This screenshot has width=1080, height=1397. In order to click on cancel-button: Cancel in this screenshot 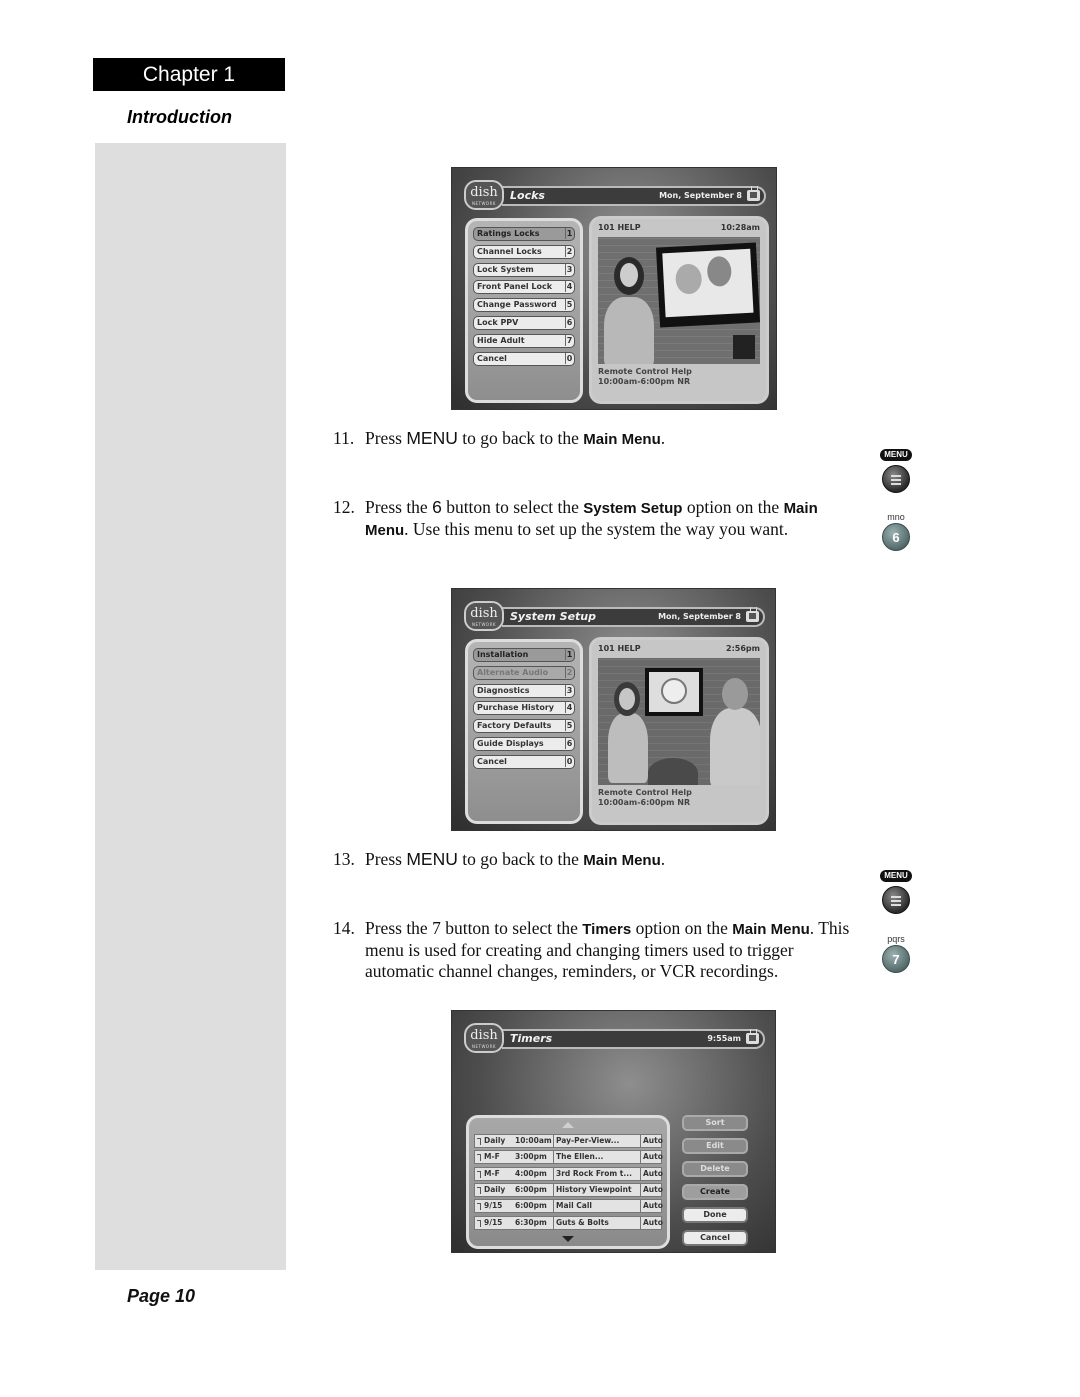, I will do `click(715, 1238)`.